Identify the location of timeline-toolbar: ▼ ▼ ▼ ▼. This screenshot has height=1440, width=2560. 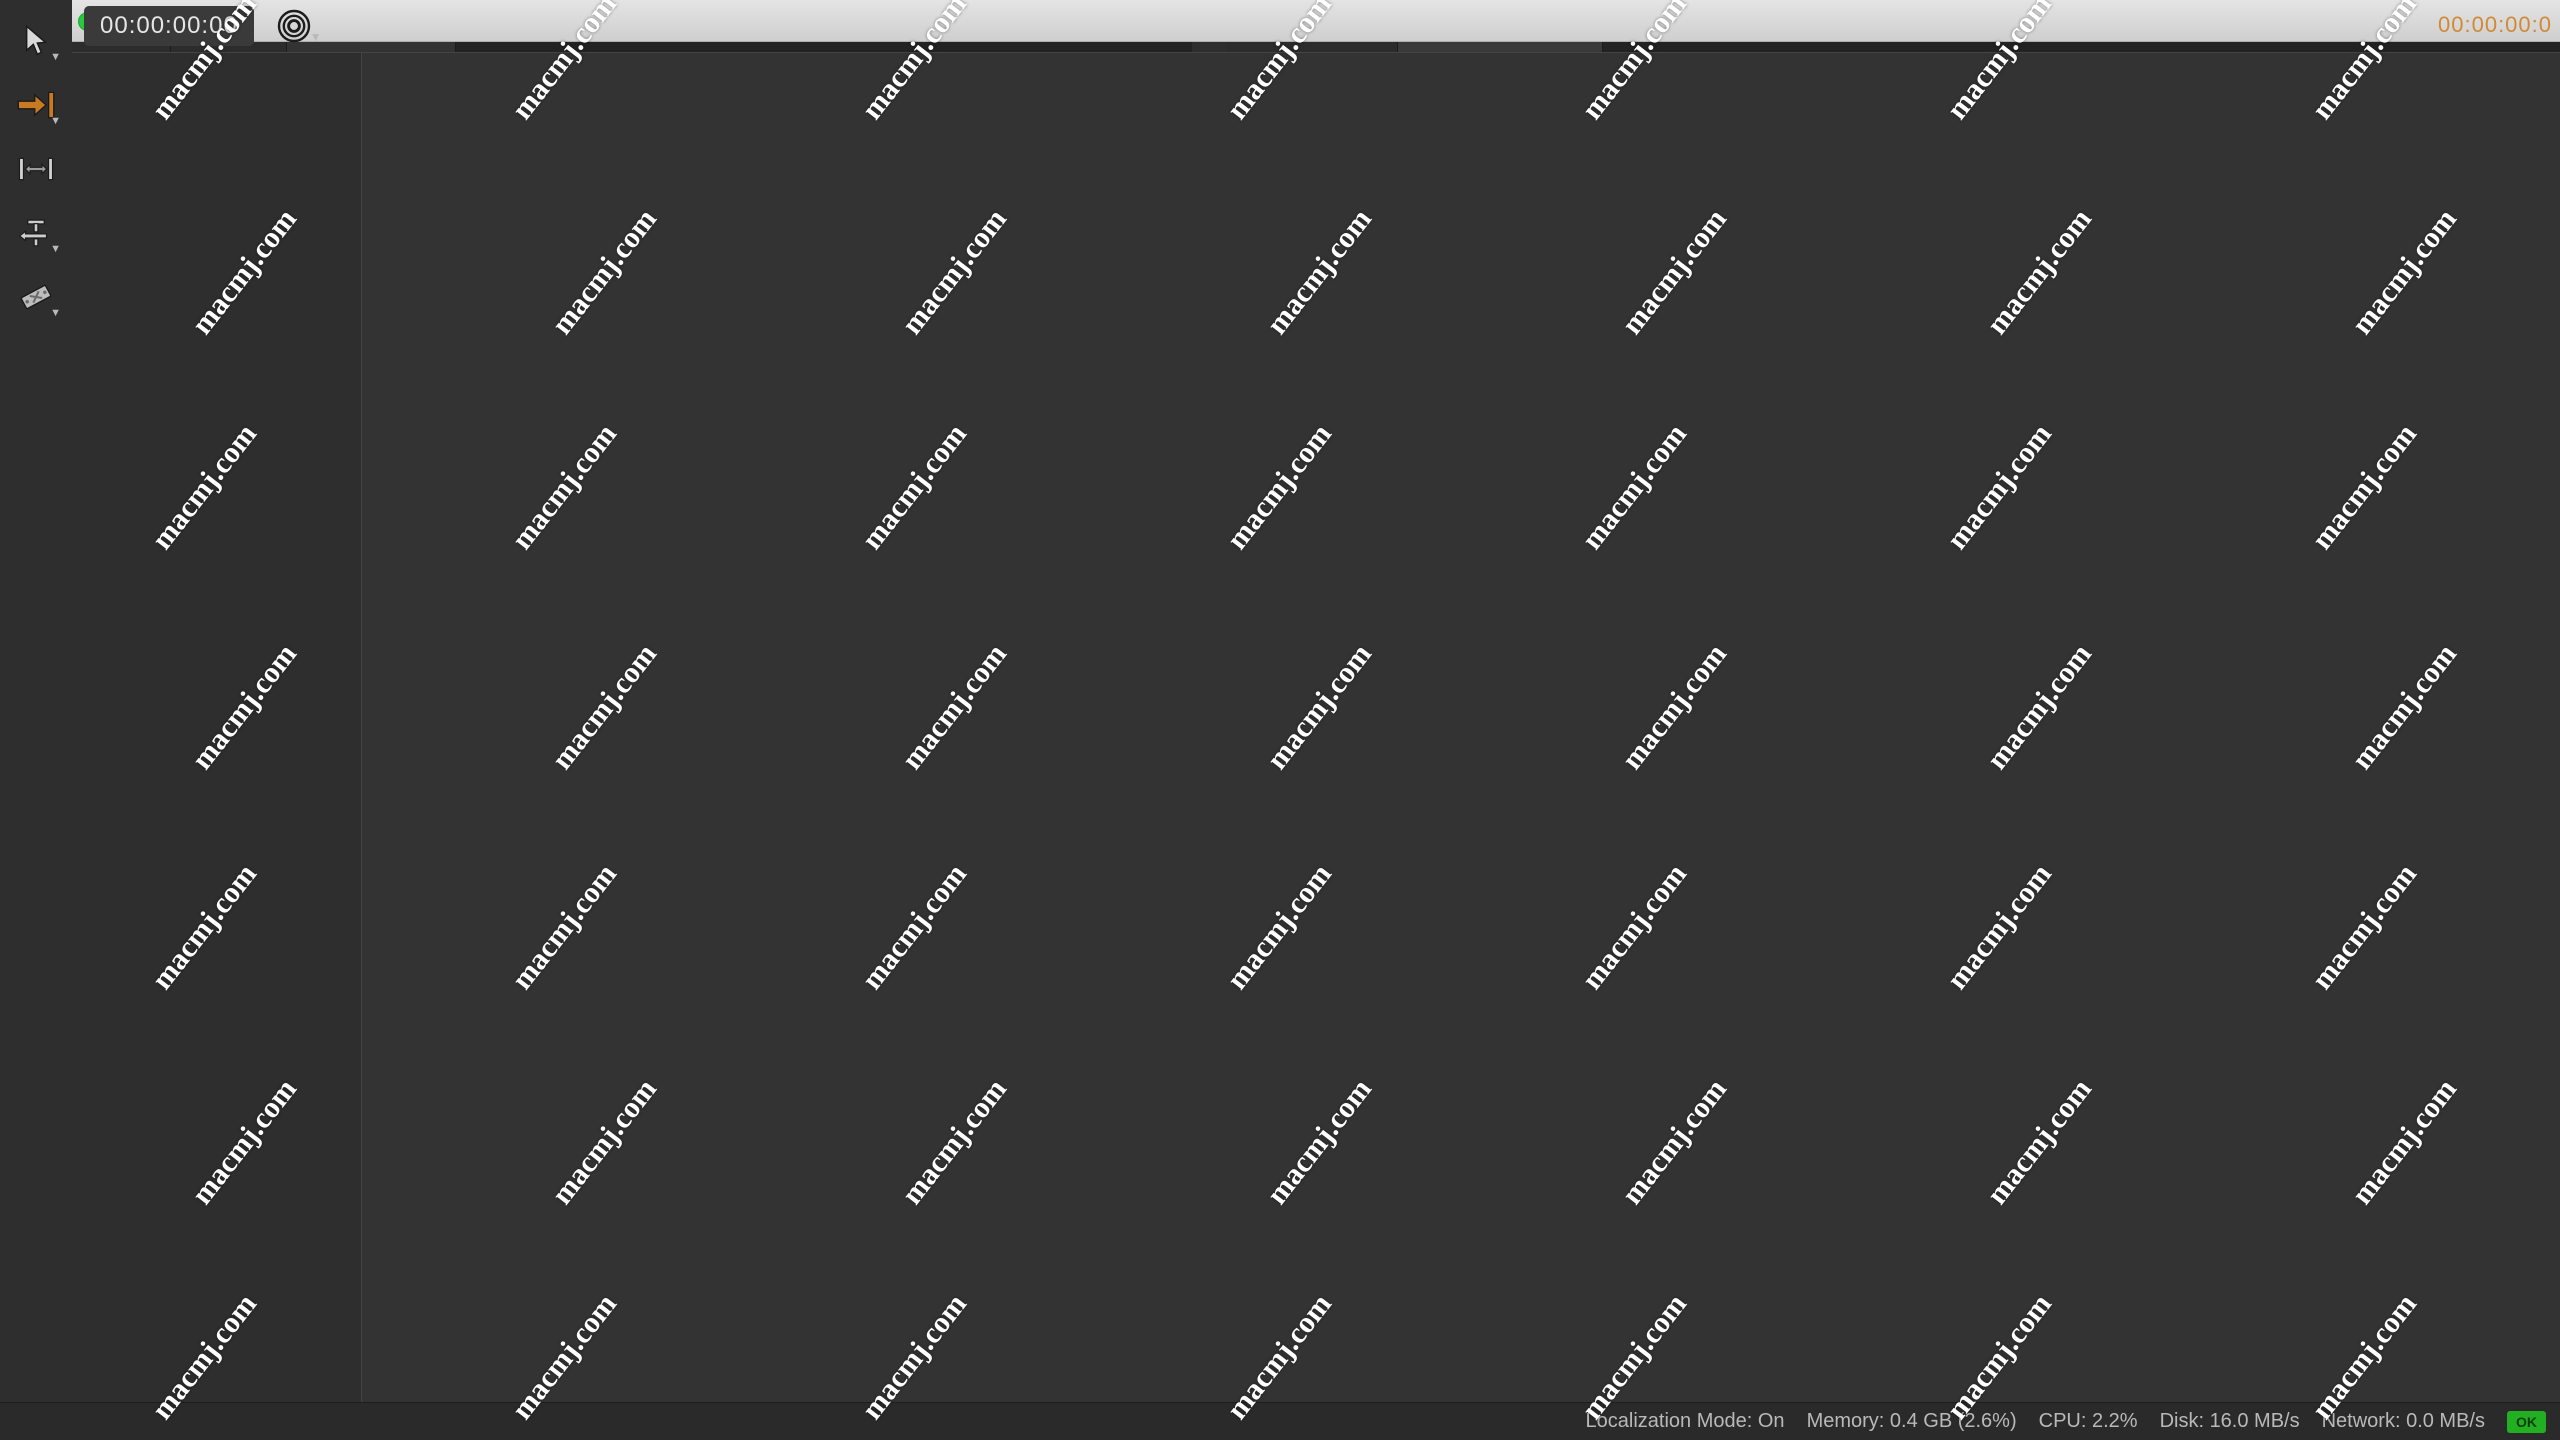
(36, 720).